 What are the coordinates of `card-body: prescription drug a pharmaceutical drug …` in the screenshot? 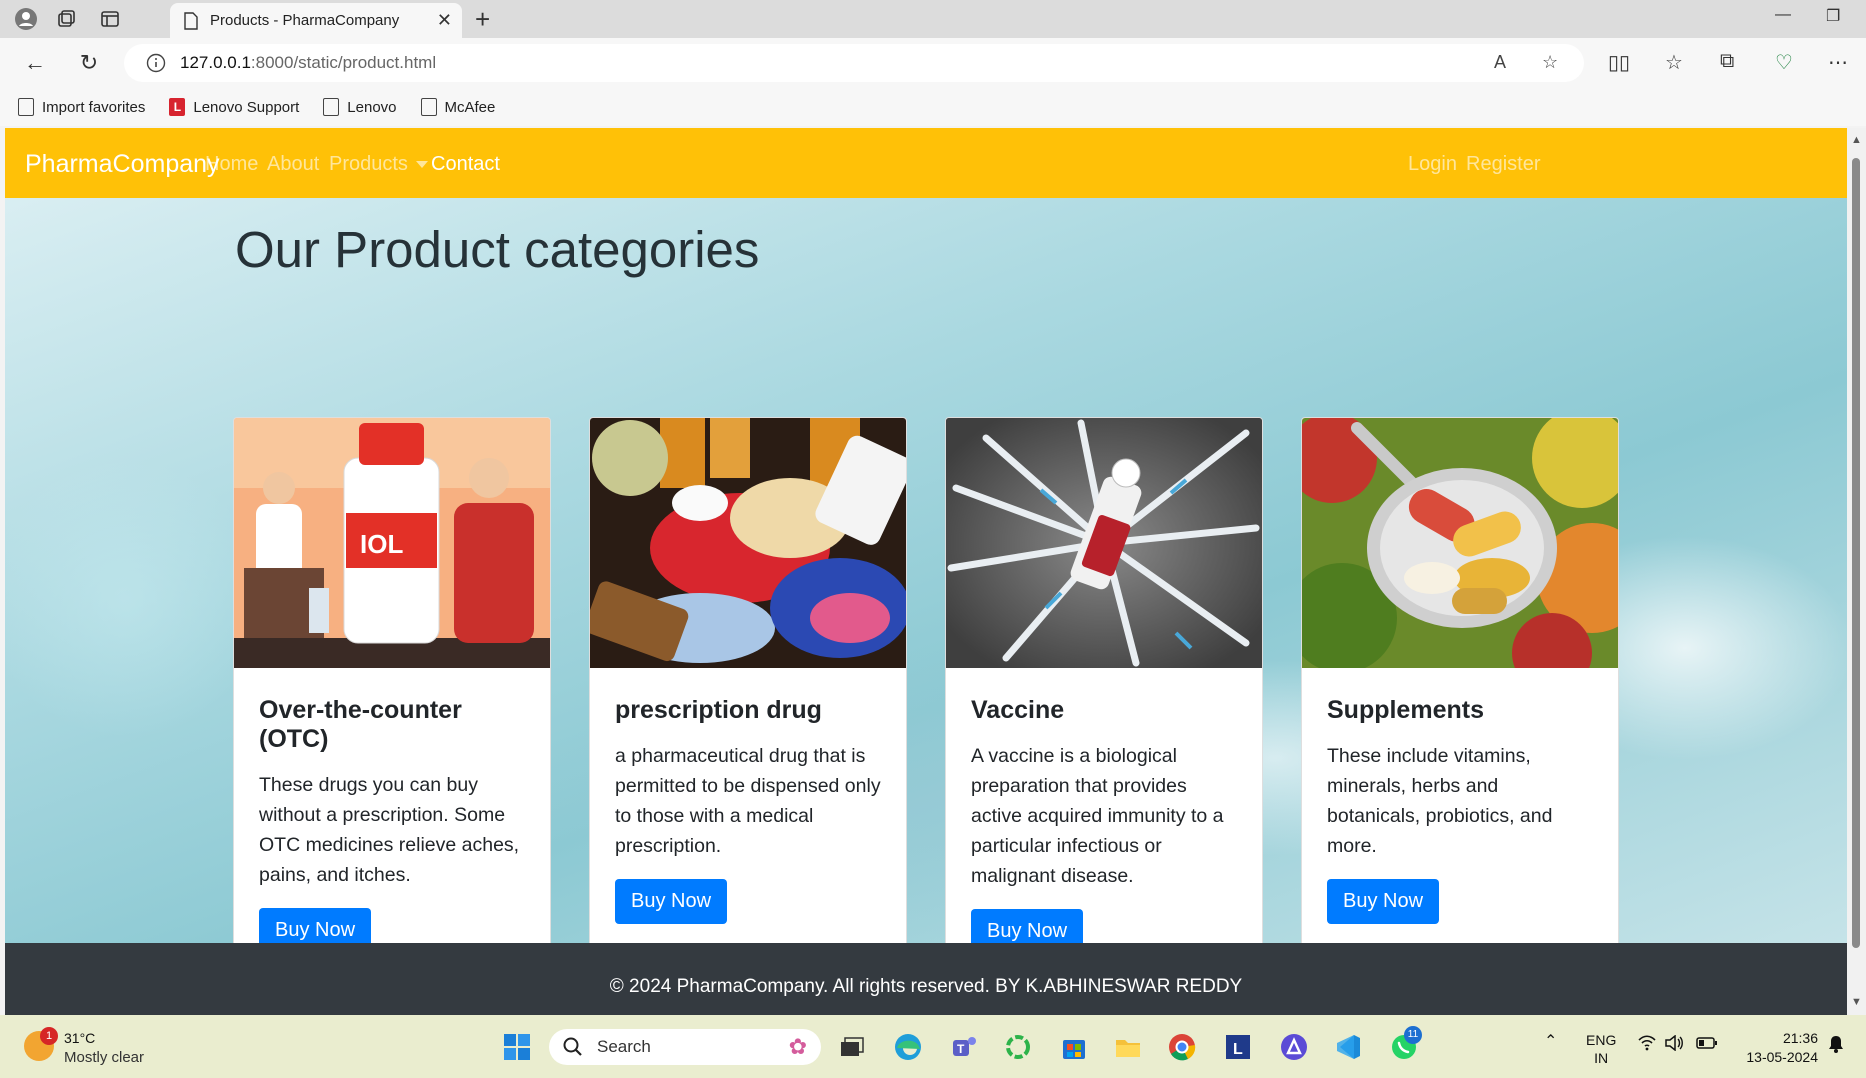 It's located at (748, 808).